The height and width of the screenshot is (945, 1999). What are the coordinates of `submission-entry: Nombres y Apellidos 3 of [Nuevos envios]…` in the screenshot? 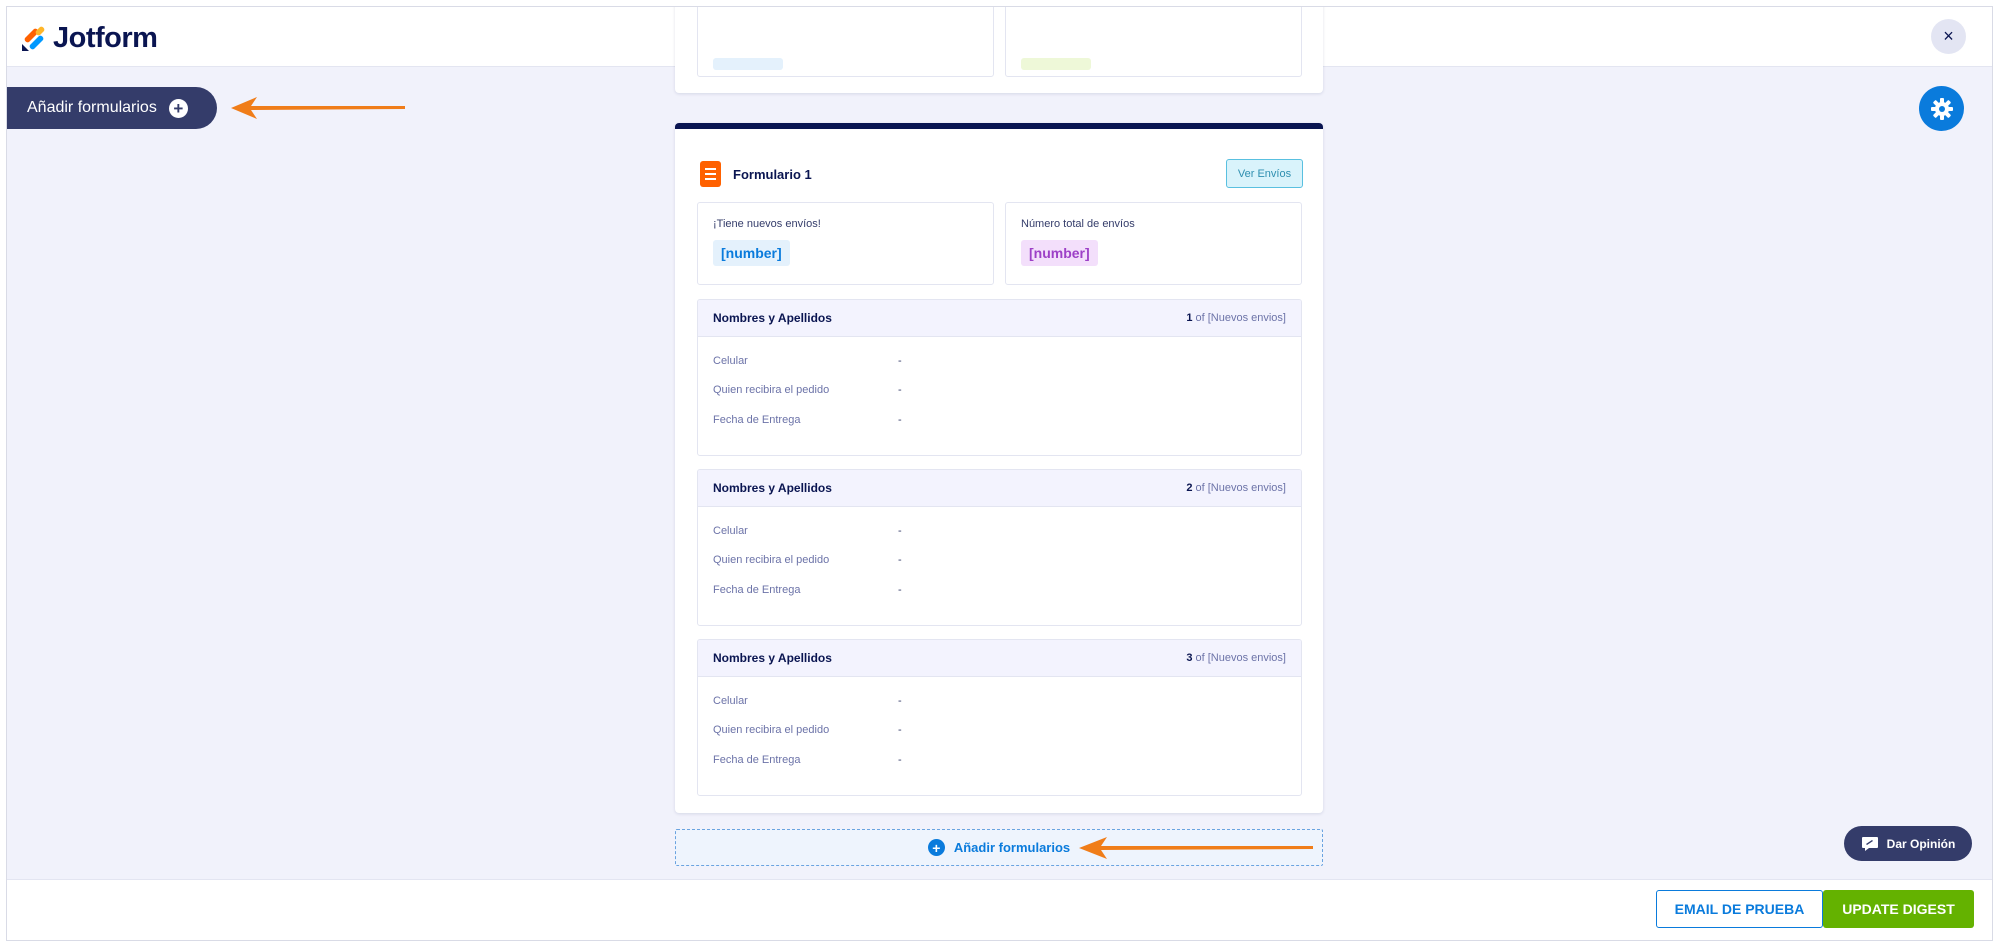 It's located at (999, 717).